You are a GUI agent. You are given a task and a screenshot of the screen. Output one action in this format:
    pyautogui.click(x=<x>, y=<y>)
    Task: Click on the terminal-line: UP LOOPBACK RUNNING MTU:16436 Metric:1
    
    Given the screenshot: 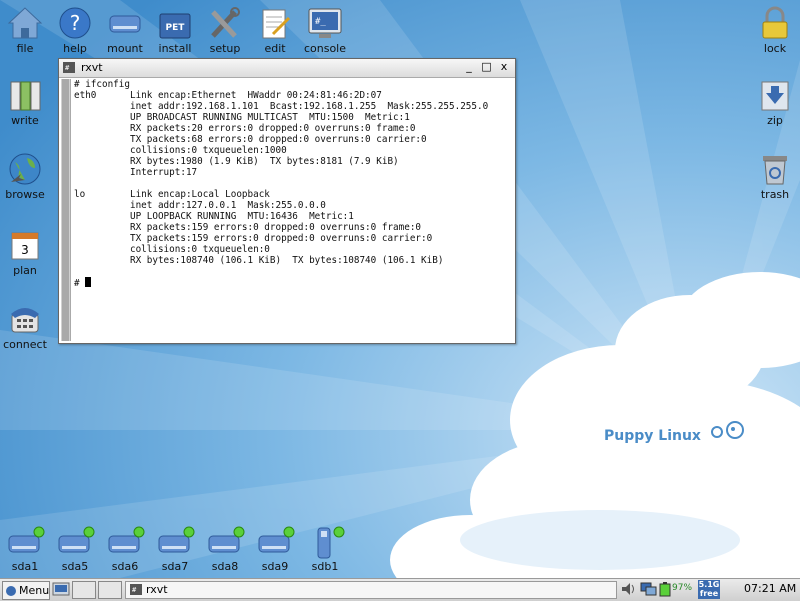 What is the action you would take?
    pyautogui.click(x=214, y=216)
    